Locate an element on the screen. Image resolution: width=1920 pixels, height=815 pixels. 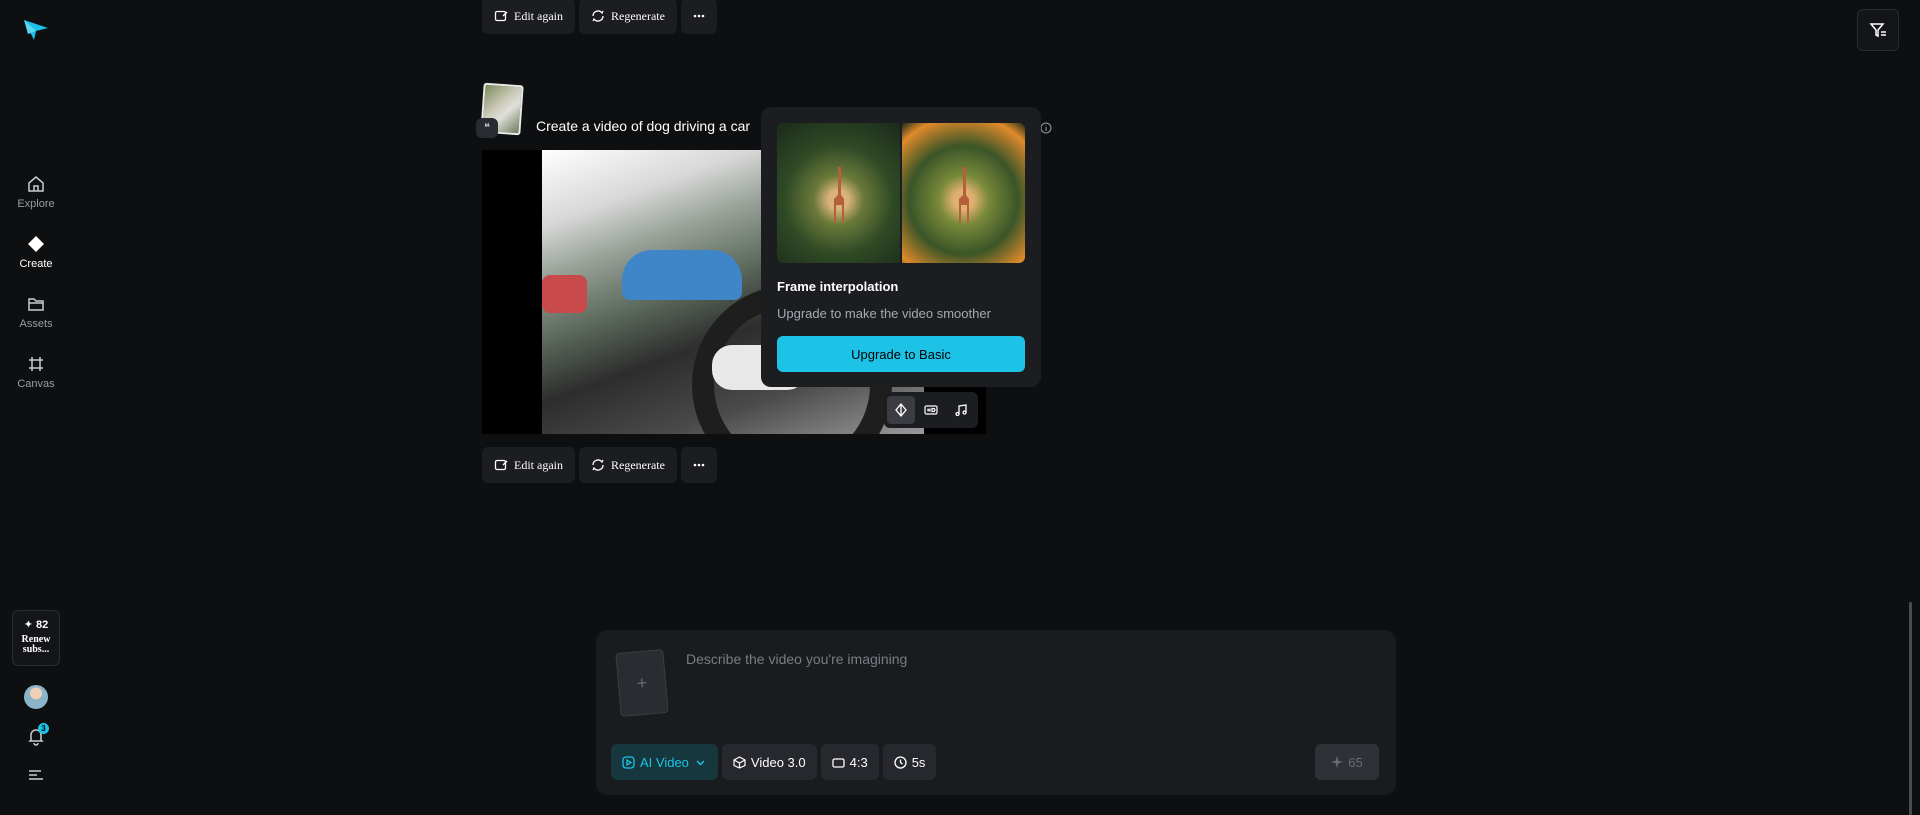
sidebar-item-assets: Assets is located at coordinates (36, 318).